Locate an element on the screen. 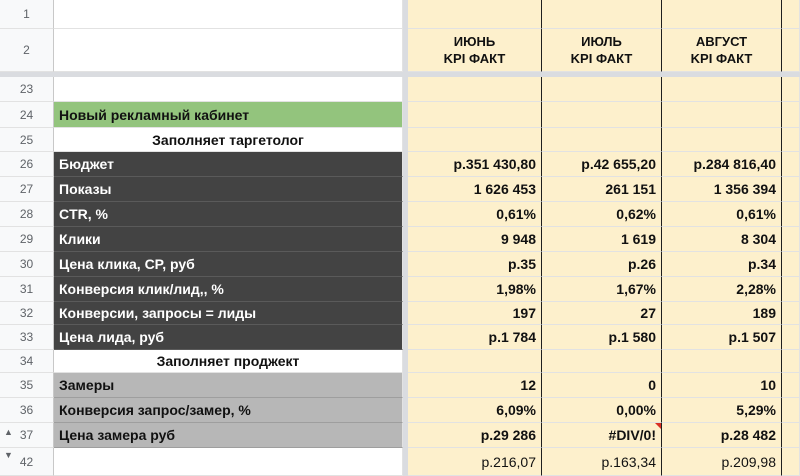 The image size is (800, 476). value-august: р.34 is located at coordinates (722, 264).